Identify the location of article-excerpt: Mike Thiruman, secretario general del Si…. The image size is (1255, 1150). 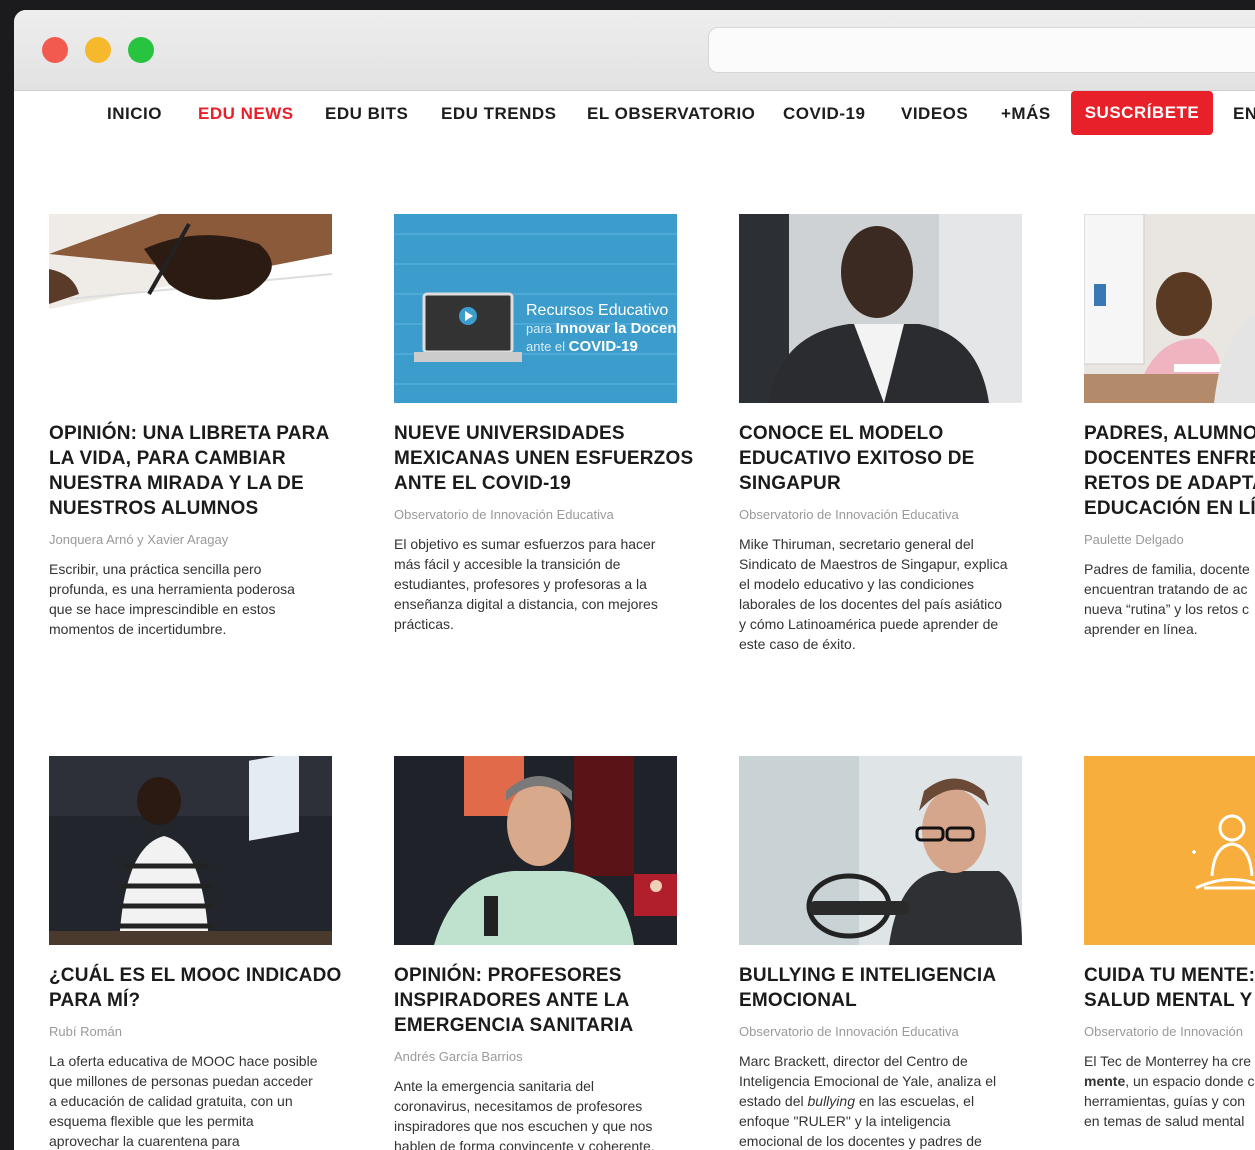
(873, 594).